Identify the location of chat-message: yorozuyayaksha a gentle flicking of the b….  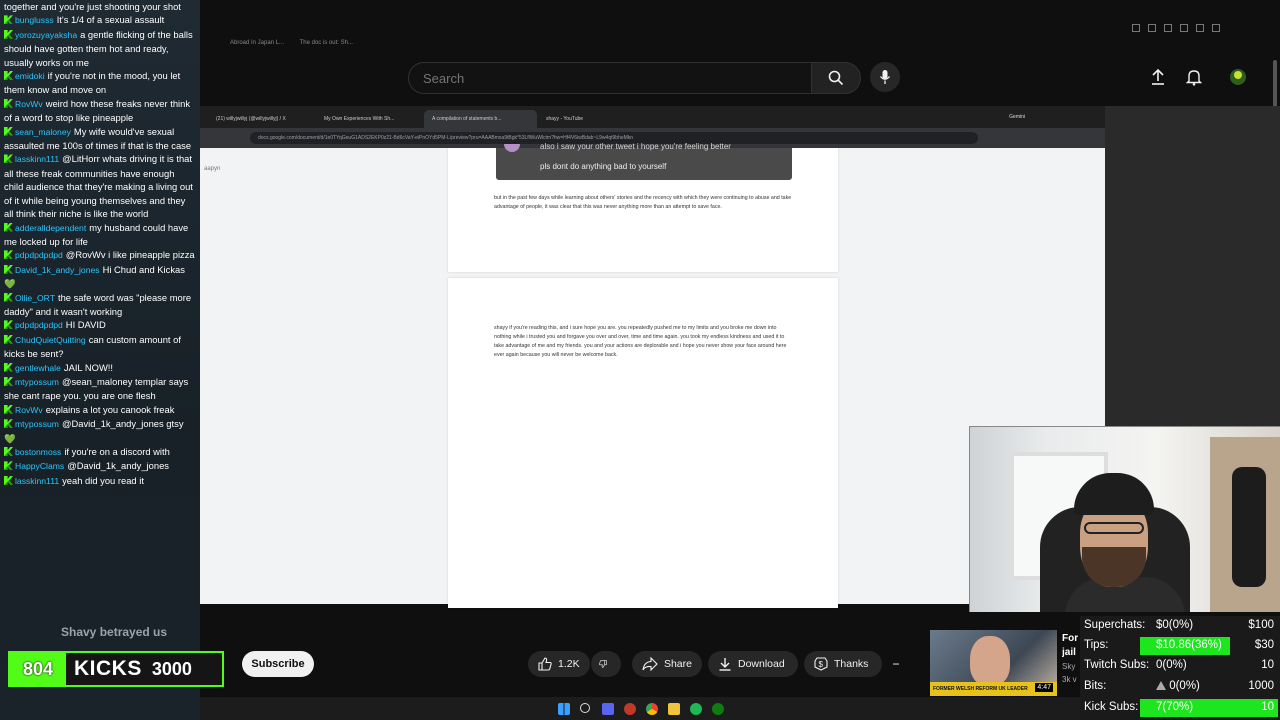
(100, 48).